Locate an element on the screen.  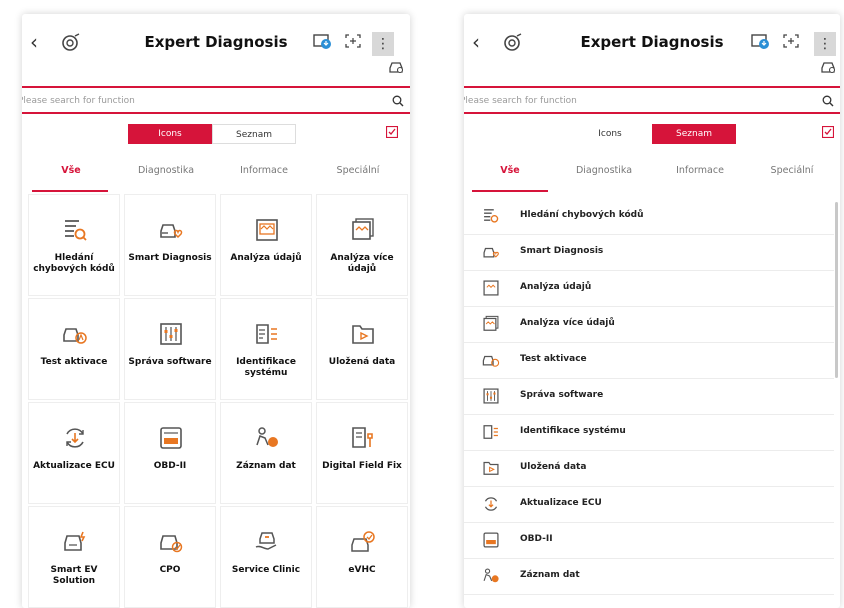
list-item: Identifikace systému is located at coordinates (649, 432).